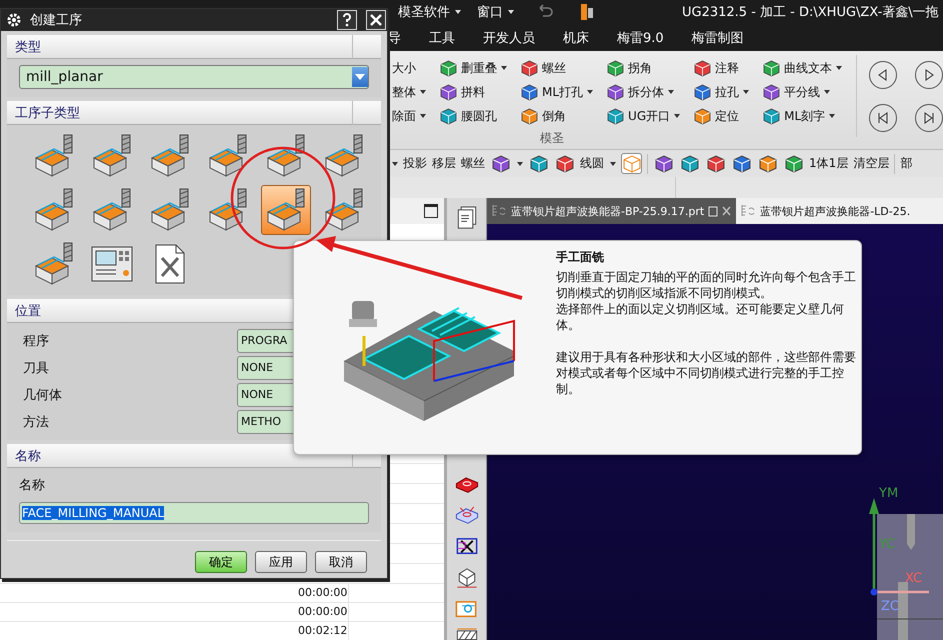  I want to click on ribbon-command: 拐角, so click(640, 68).